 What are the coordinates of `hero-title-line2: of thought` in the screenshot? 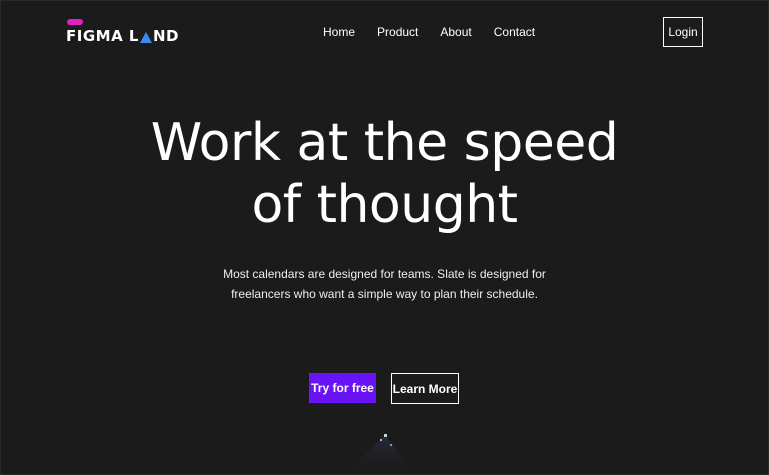 It's located at (384, 205).